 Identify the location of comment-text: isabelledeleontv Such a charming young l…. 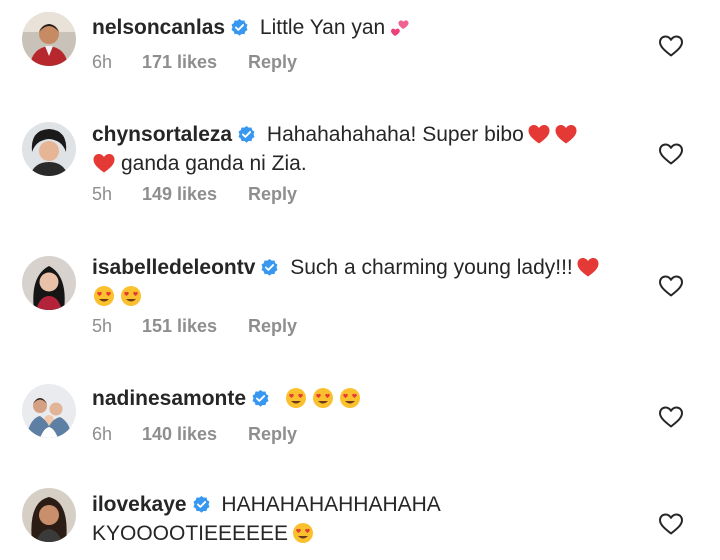
(352, 282).